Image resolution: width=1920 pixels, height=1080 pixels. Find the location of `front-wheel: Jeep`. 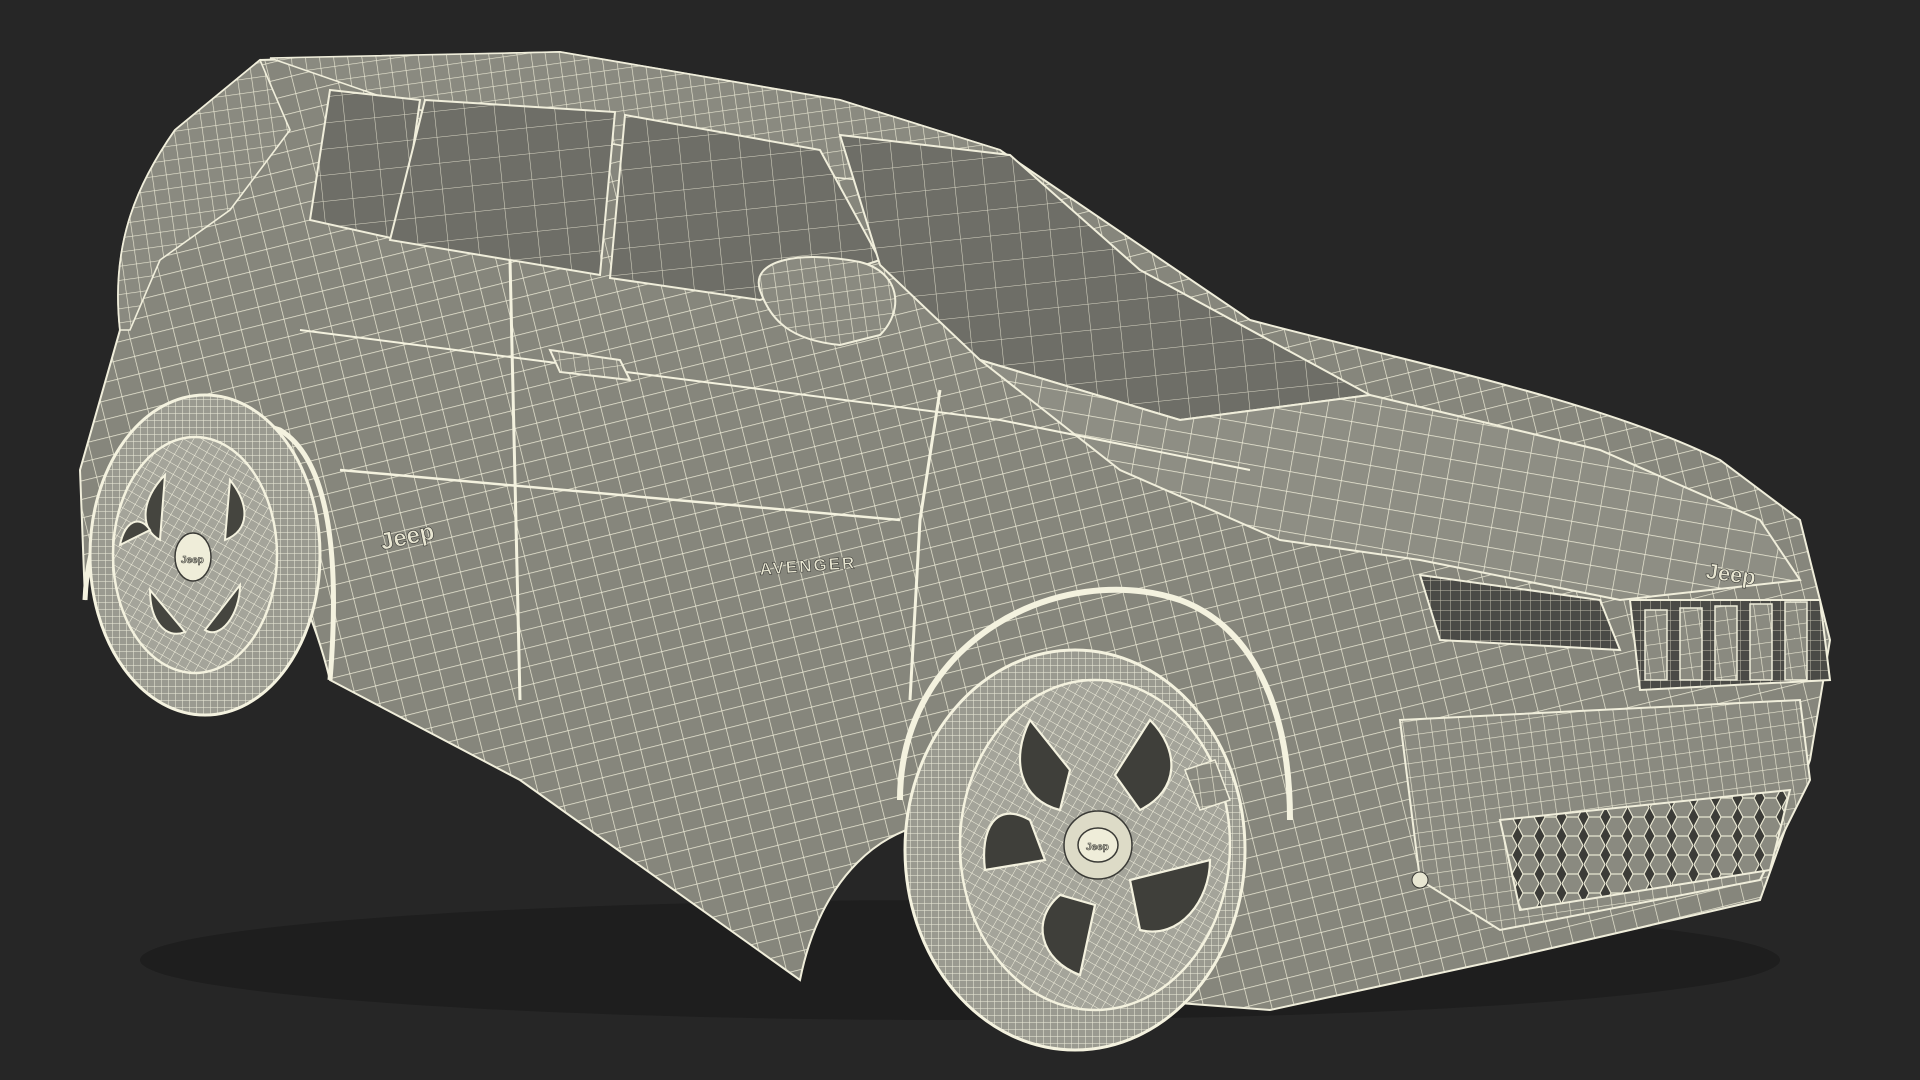

front-wheel: Jeep is located at coordinates (1075, 850).